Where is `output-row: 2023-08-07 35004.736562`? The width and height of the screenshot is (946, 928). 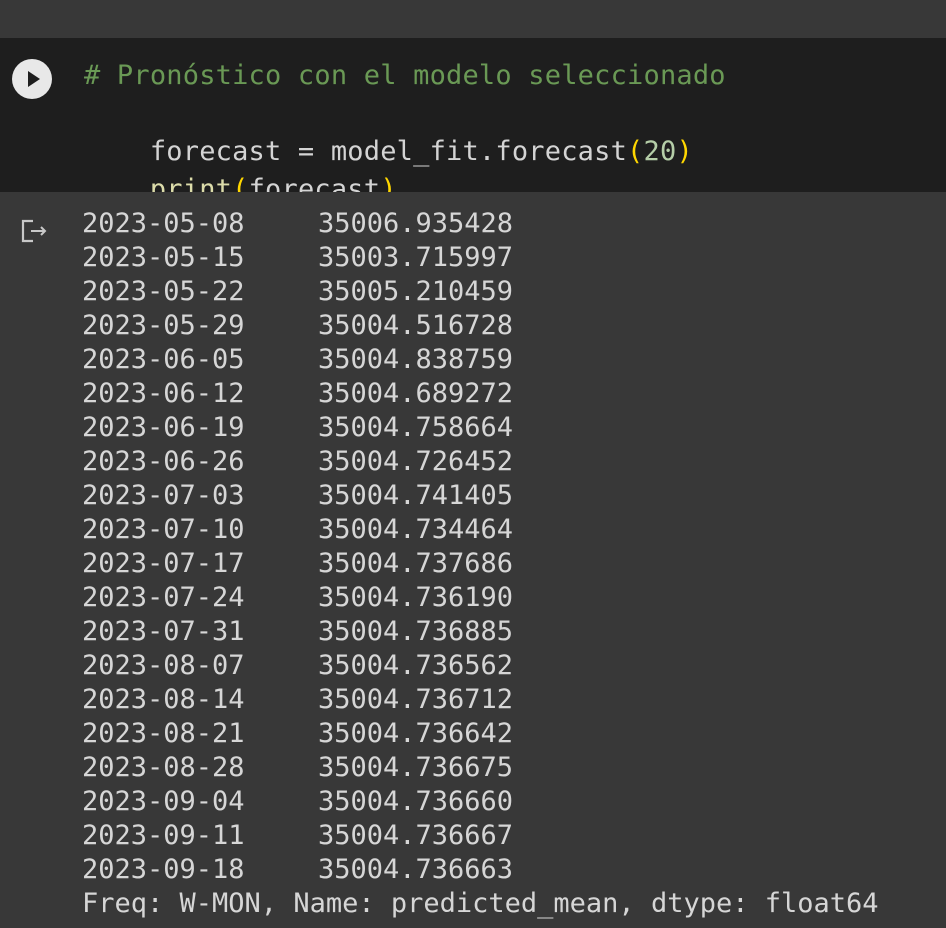
output-row: 2023-08-07 35004.736562 is located at coordinates (480, 666).